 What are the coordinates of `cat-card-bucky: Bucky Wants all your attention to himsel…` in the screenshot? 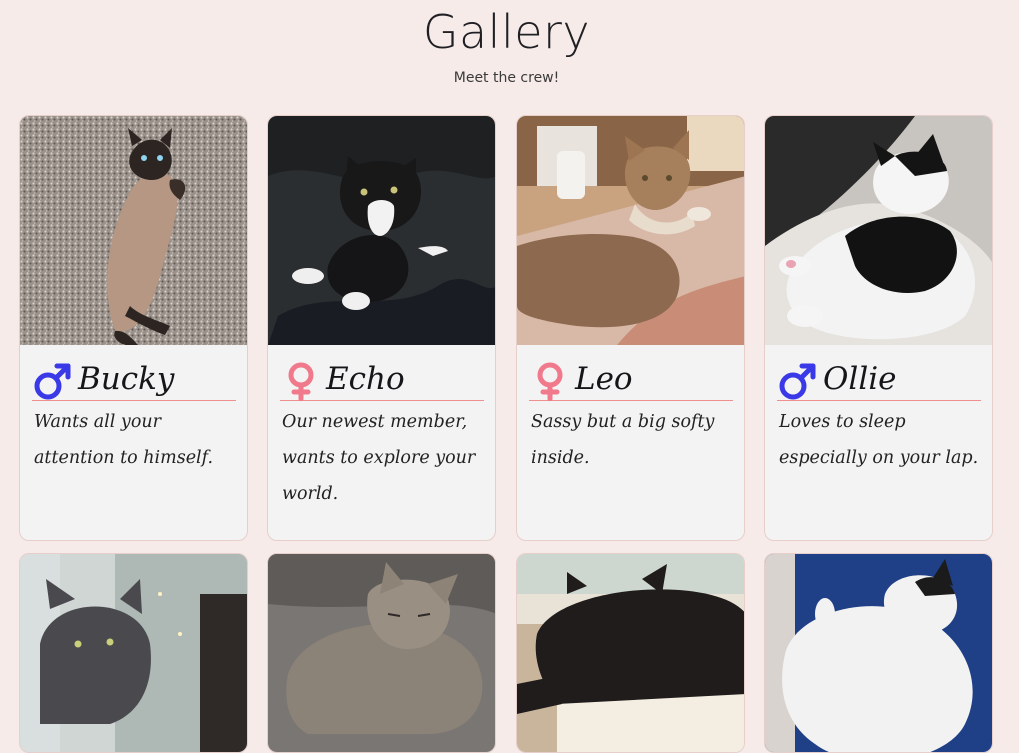 It's located at (133, 328).